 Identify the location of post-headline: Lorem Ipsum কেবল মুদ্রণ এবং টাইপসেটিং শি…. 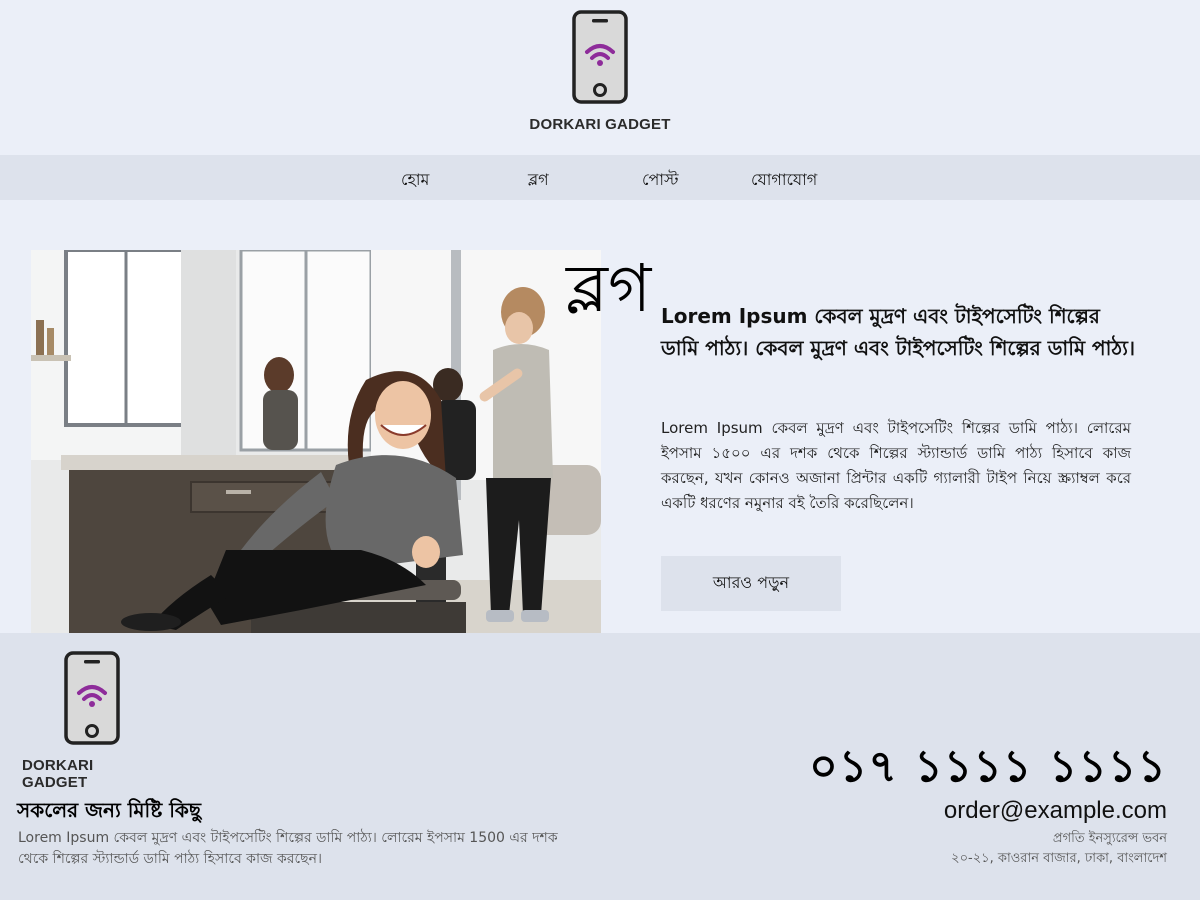
(898, 332).